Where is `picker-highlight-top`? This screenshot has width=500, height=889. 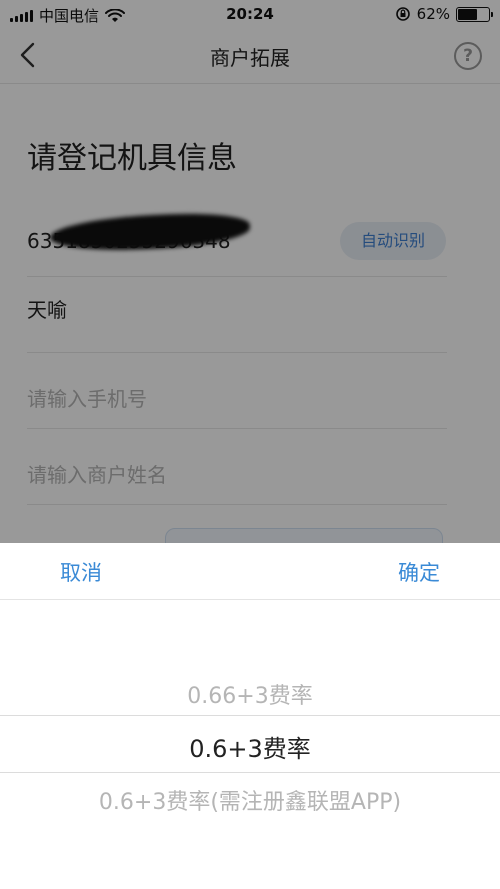
picker-highlight-top is located at coordinates (250, 715).